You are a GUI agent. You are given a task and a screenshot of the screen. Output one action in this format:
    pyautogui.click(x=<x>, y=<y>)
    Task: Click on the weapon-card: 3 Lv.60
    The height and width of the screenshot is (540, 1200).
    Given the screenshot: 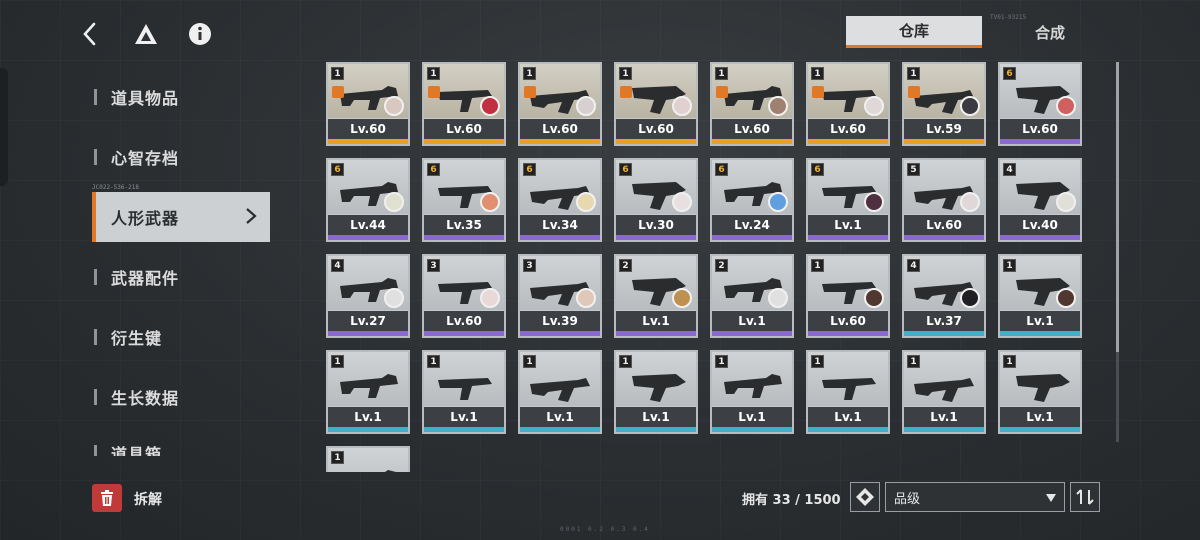 What is the action you would take?
    pyautogui.click(x=464, y=296)
    